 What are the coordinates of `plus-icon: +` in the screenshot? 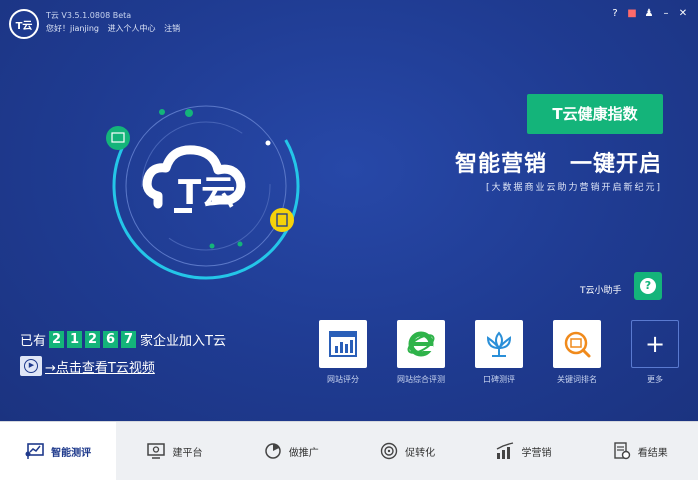 It's located at (655, 344).